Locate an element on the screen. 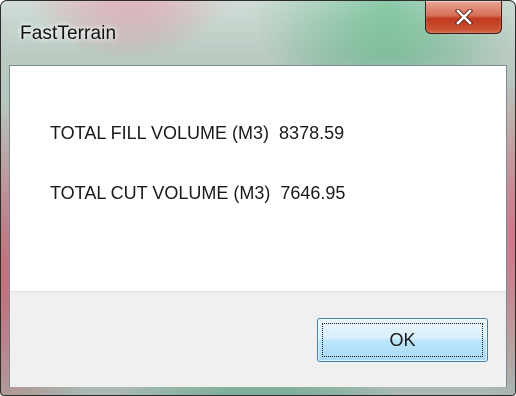 The height and width of the screenshot is (396, 516). ok-button-label: OK is located at coordinates (402, 339).